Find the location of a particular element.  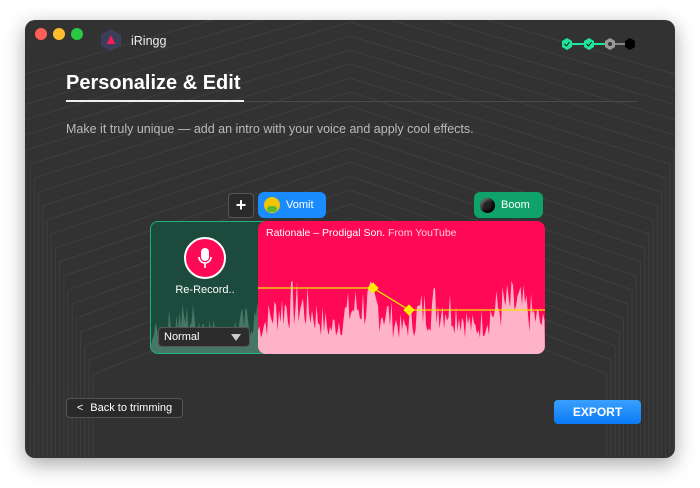

step-3-current-icon is located at coordinates (610, 44).